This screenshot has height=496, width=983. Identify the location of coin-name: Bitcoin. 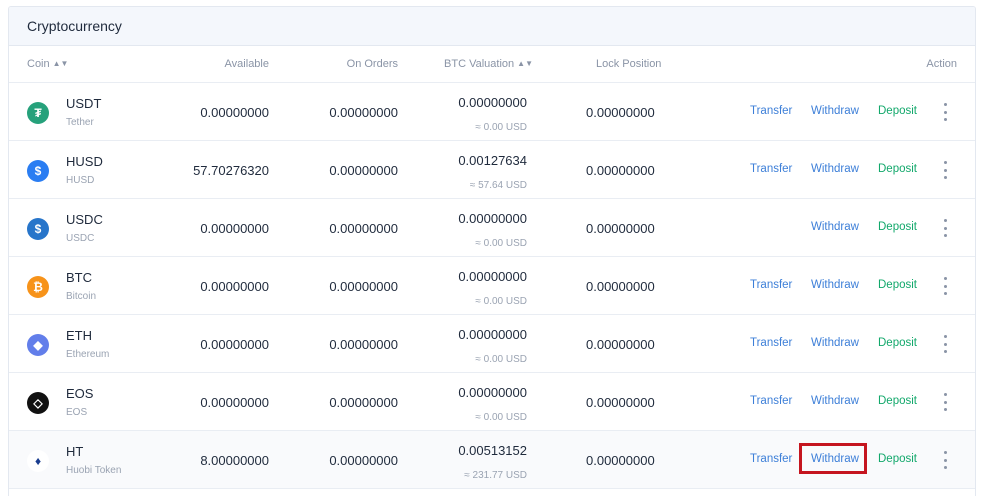
(81, 296).